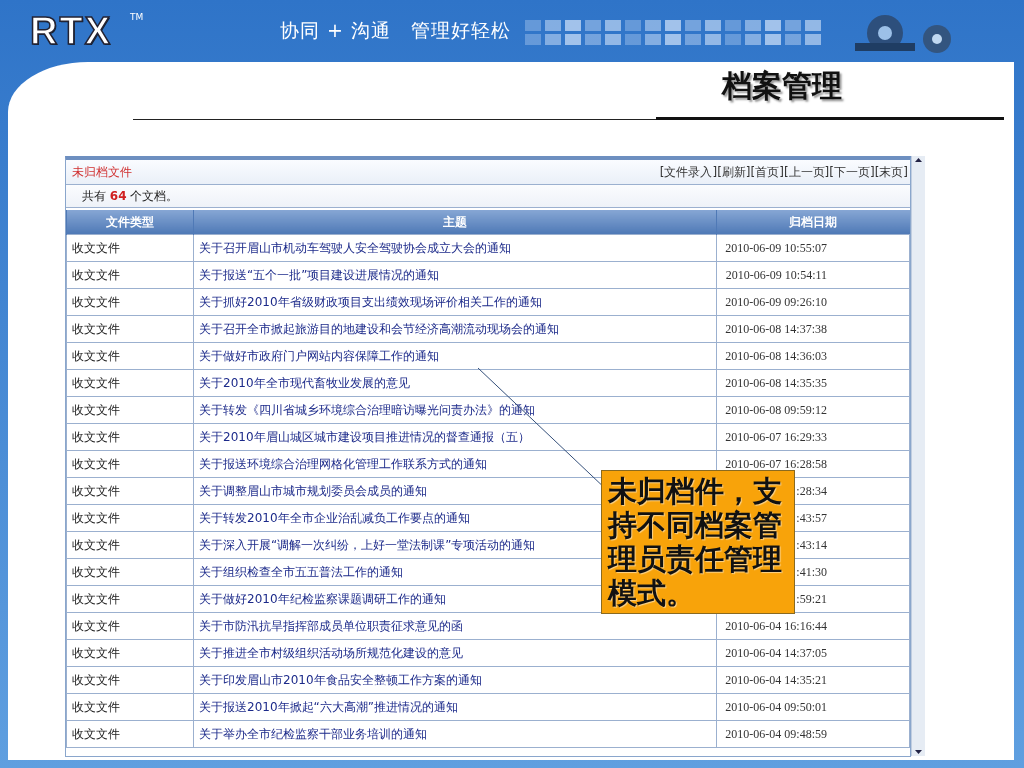 Image resolution: width=1024 pixels, height=768 pixels. Describe the element at coordinates (813, 222) in the screenshot. I see `column-header: 归档日期` at that location.